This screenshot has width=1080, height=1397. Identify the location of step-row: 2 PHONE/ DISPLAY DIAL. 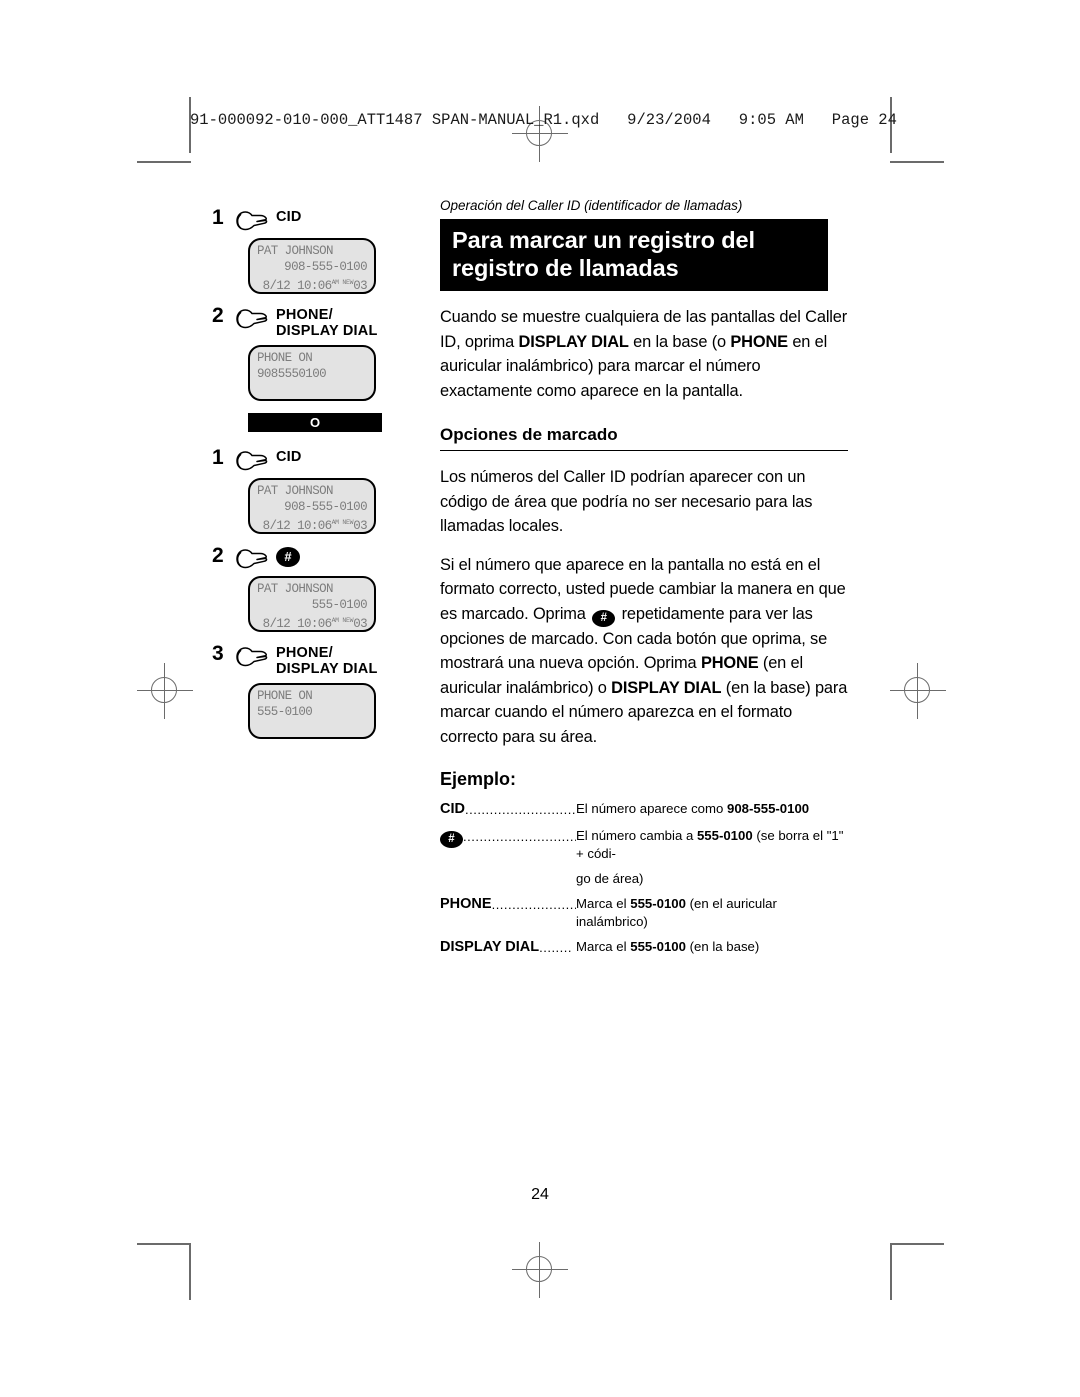
(312, 321).